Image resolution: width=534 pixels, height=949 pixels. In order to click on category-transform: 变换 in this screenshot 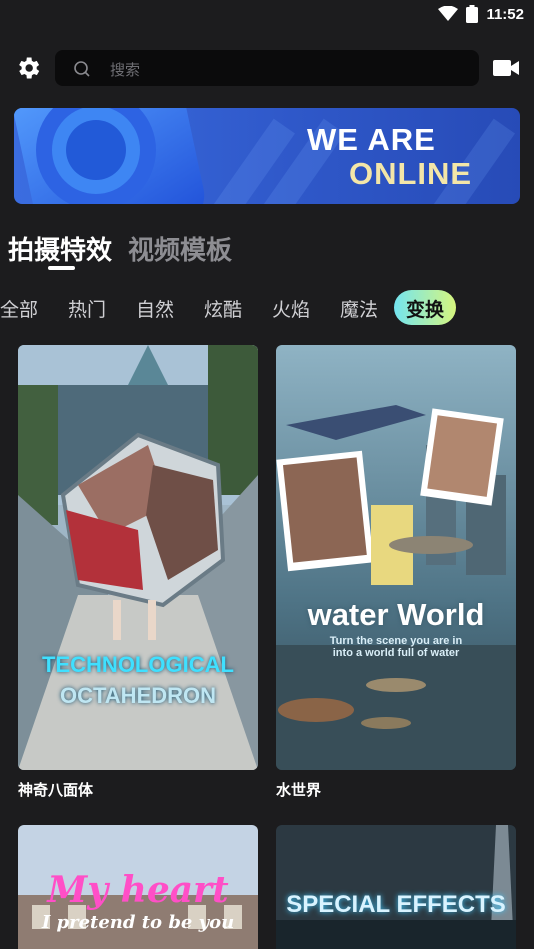, I will do `click(425, 307)`.